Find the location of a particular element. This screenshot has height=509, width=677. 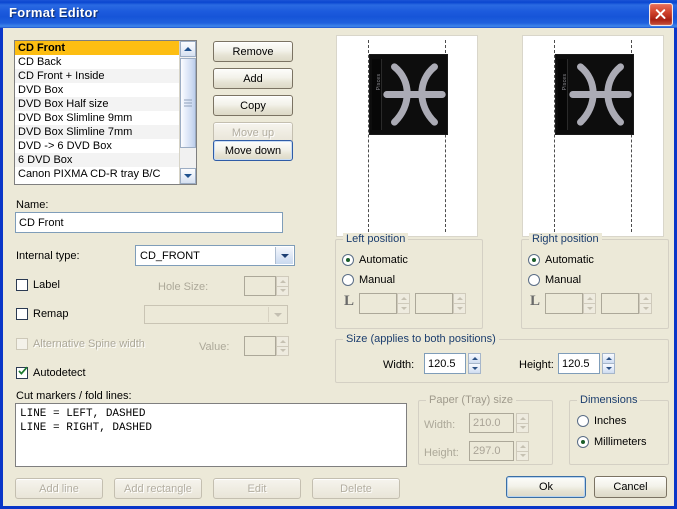

left-preview: Pisces is located at coordinates (407, 136).